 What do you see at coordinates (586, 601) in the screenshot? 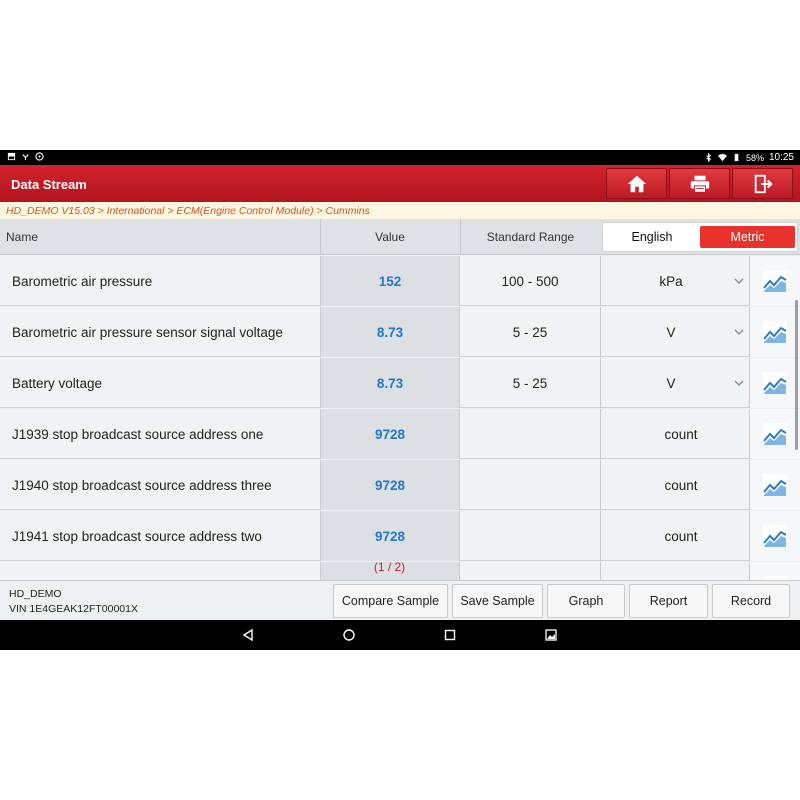
I see `graph-button: Graph` at bounding box center [586, 601].